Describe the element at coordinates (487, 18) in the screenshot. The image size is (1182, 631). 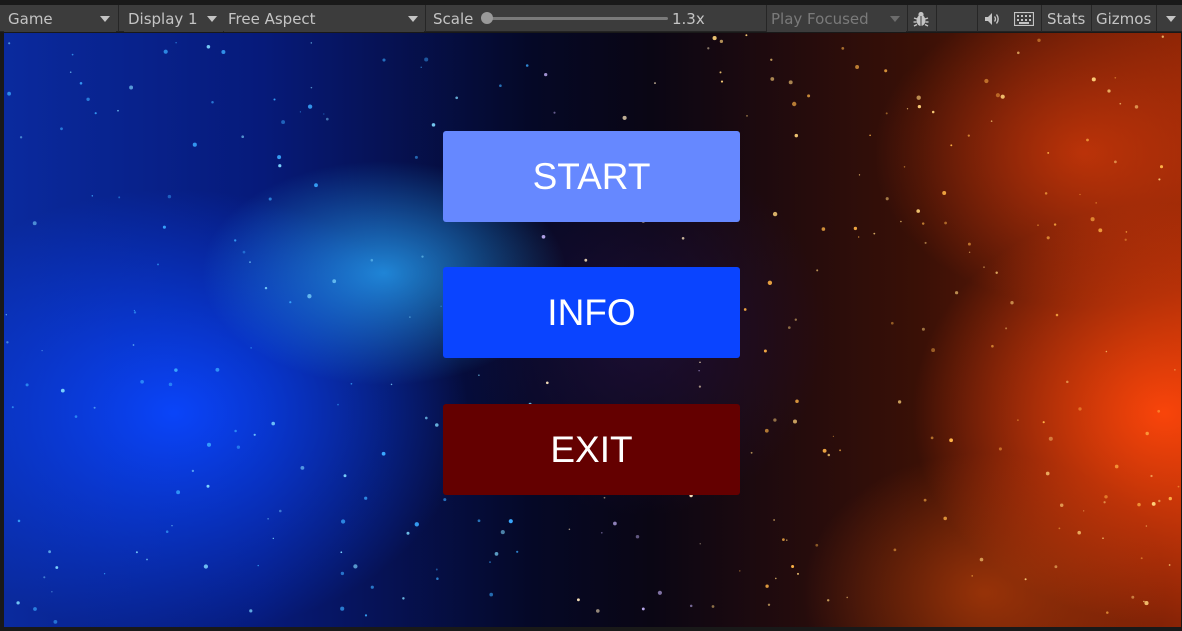
I see `scale-slider-handle` at that location.